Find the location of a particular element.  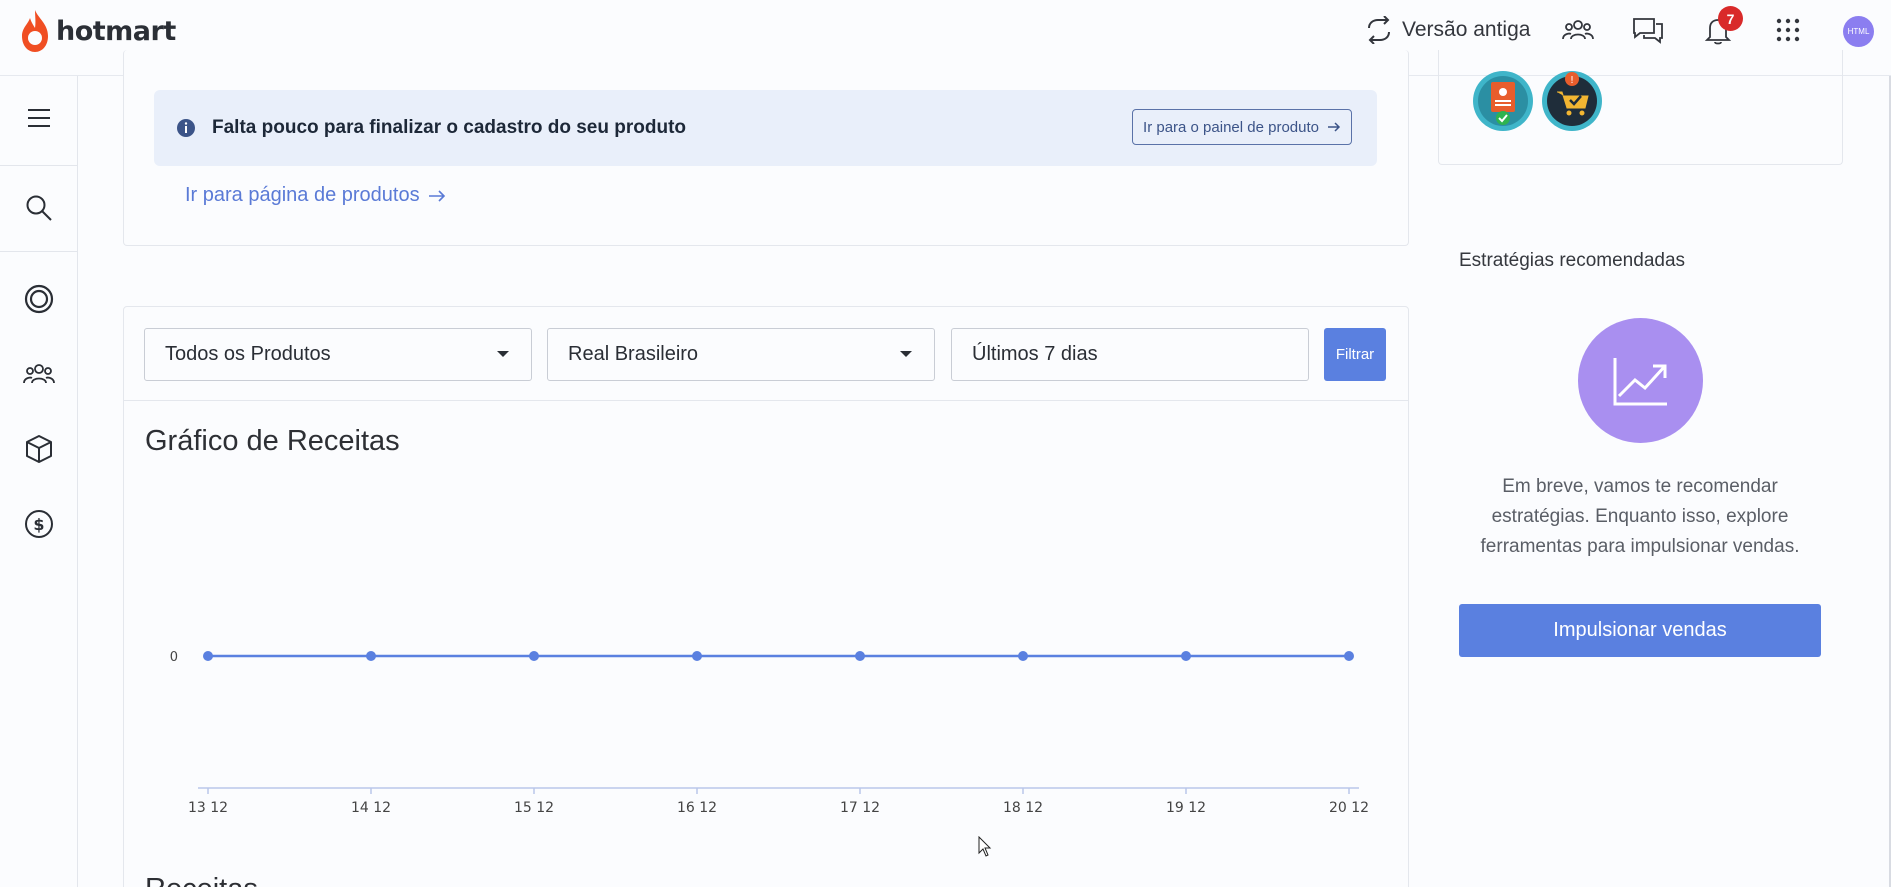

sidebar-item-users is located at coordinates (39, 374).